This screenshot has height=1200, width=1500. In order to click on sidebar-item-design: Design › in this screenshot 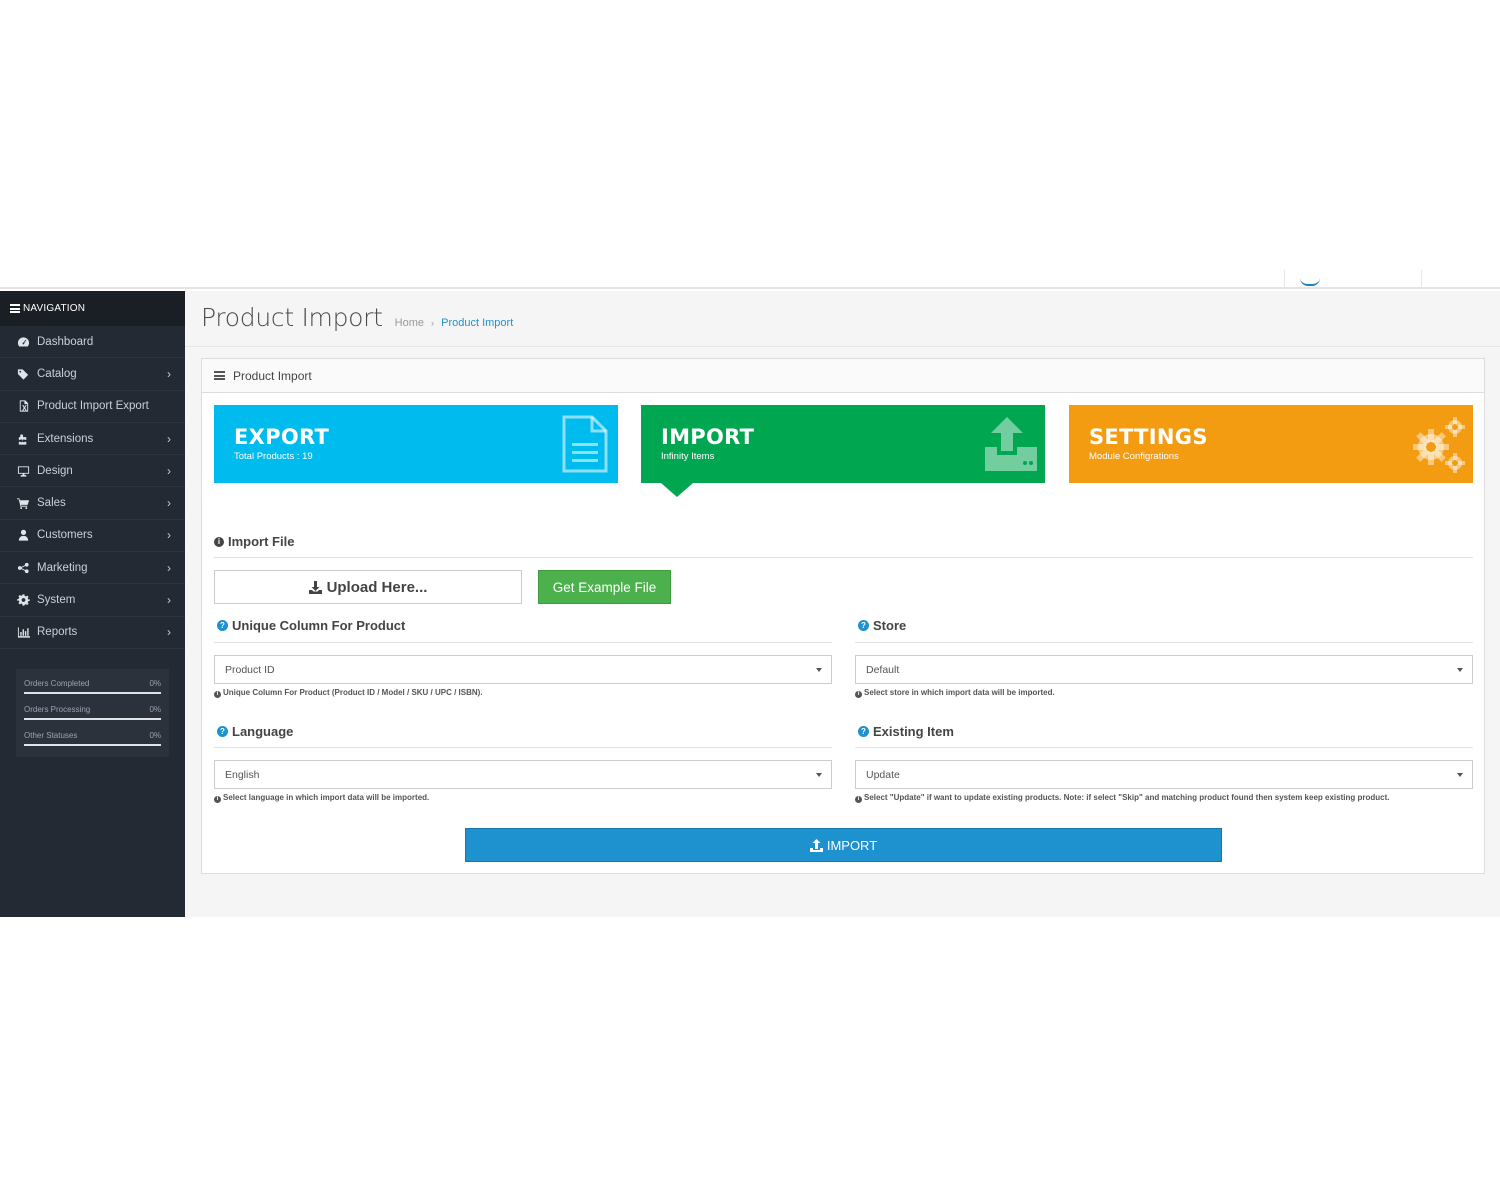, I will do `click(92, 471)`.